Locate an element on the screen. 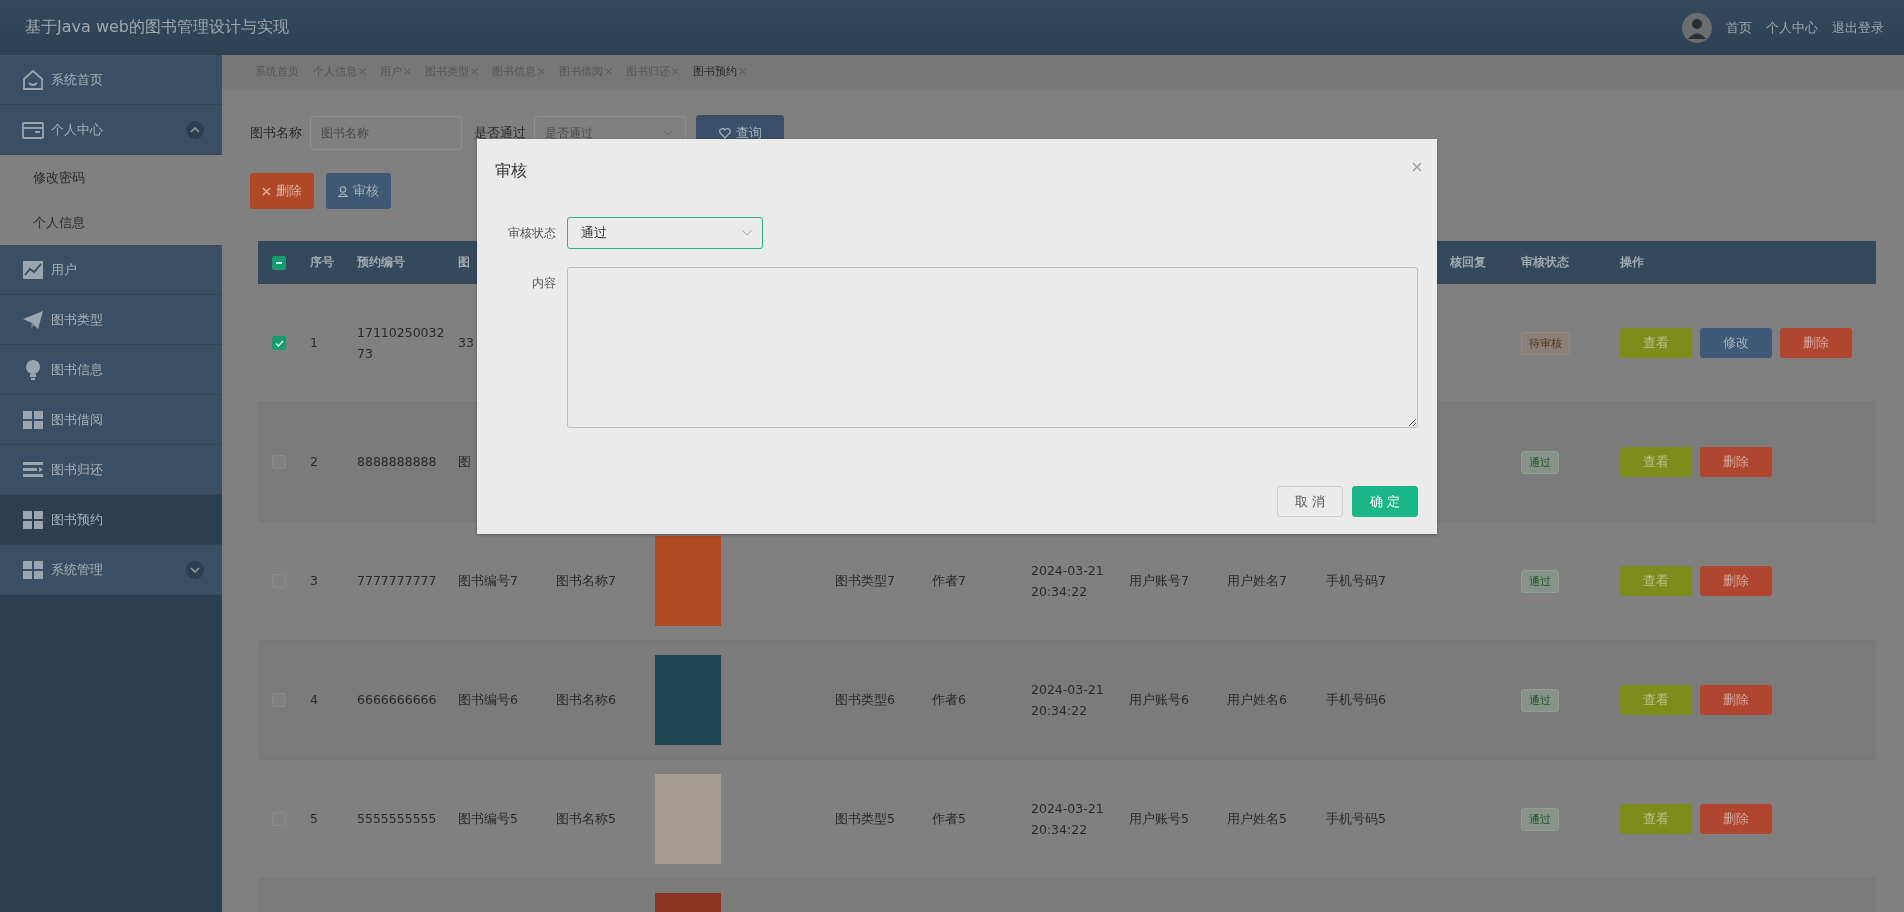  table-cell-text: 用户账号5 is located at coordinates (1159, 819).